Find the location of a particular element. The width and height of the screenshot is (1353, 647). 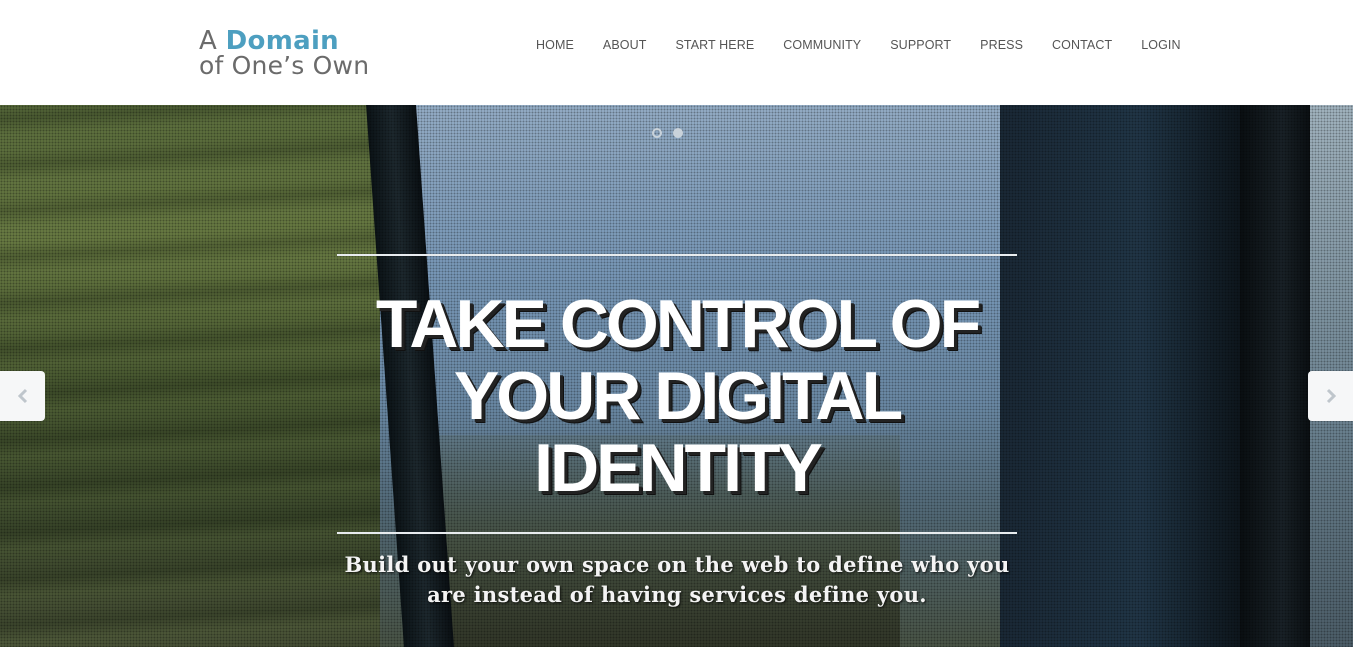

slider-pager is located at coordinates (667, 133).